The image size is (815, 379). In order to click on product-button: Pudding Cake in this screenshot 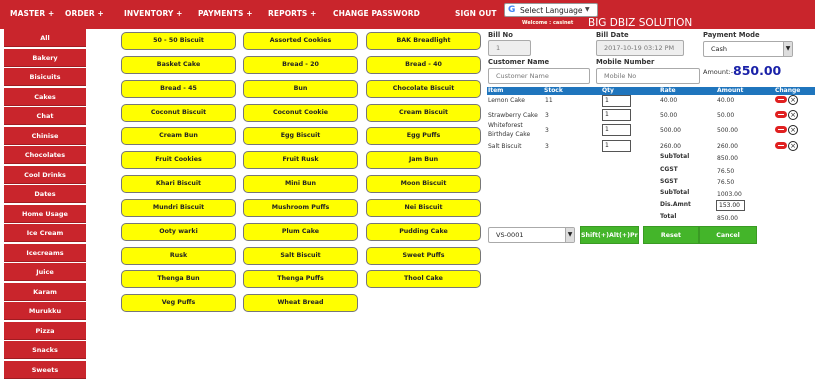, I will do `click(423, 232)`.